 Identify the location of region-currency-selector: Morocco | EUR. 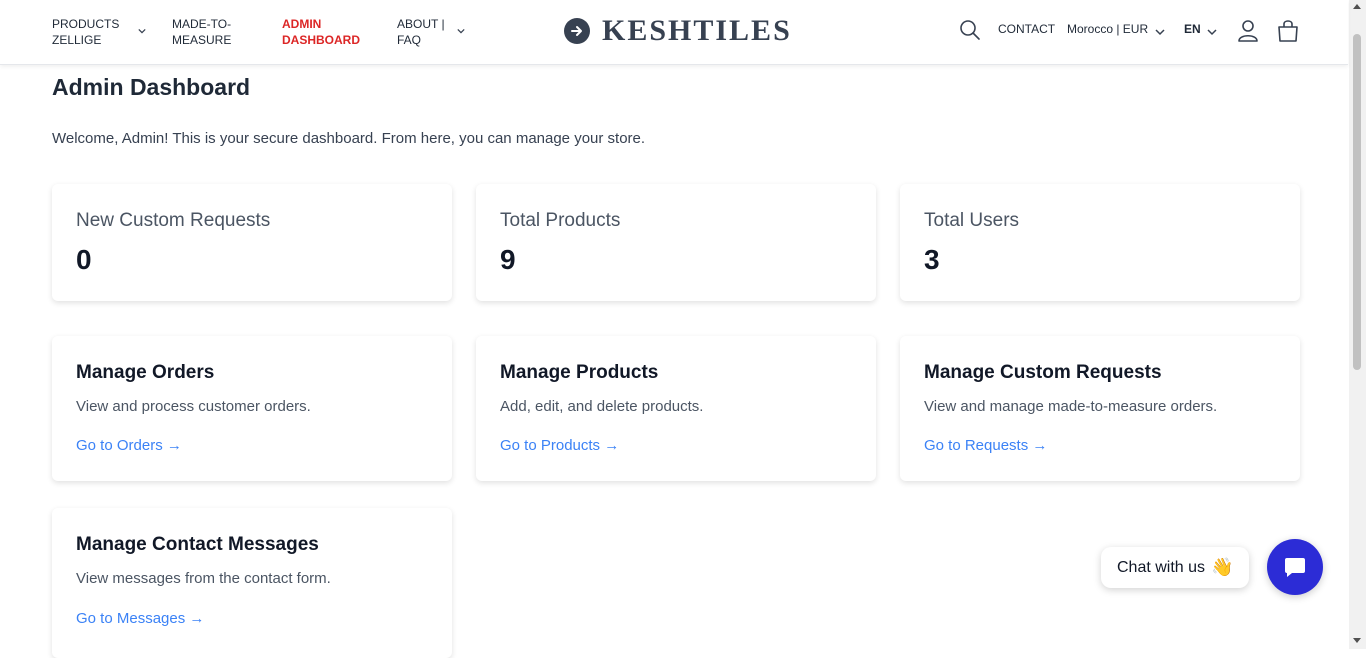
(1107, 29).